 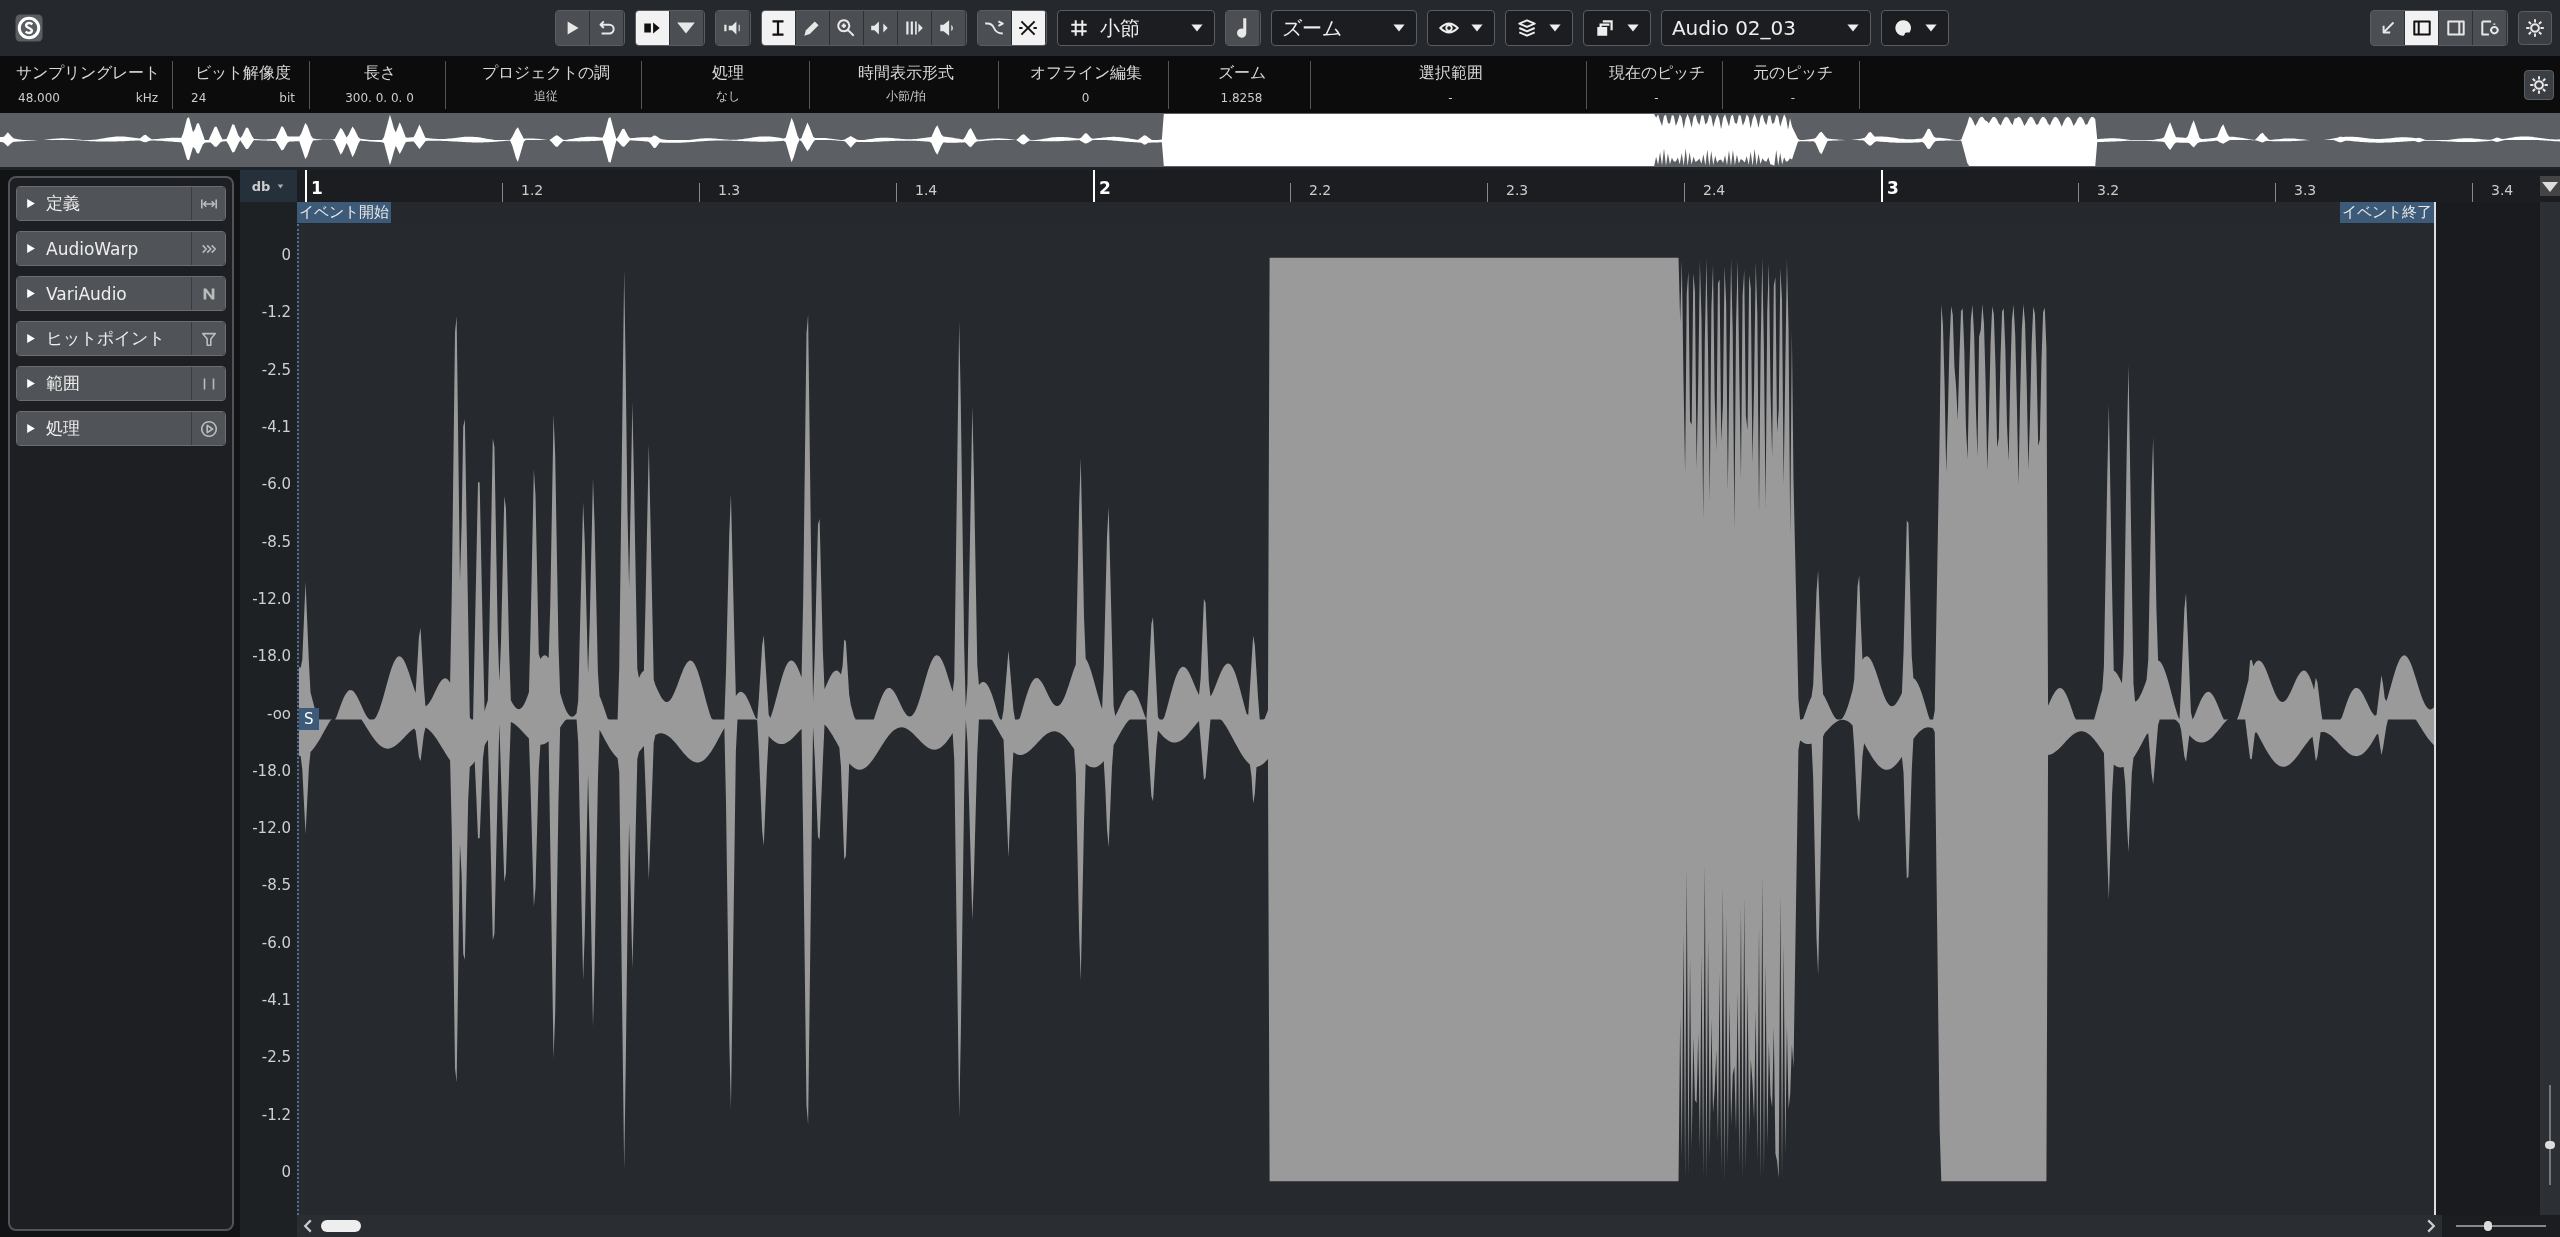 I want to click on db-label: -6.0, so click(x=276, y=942).